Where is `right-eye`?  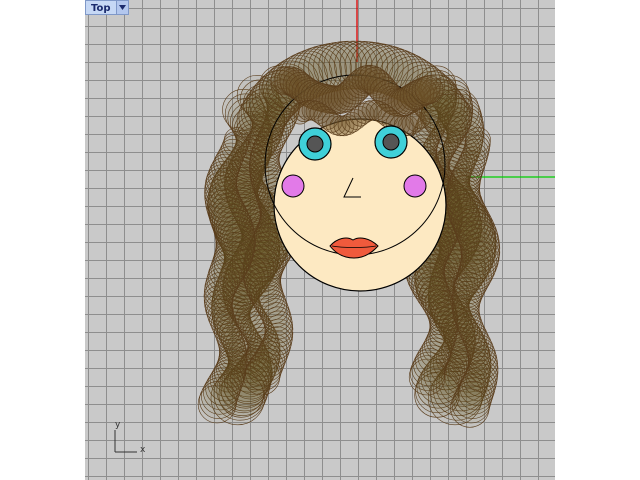
right-eye is located at coordinates (391, 142).